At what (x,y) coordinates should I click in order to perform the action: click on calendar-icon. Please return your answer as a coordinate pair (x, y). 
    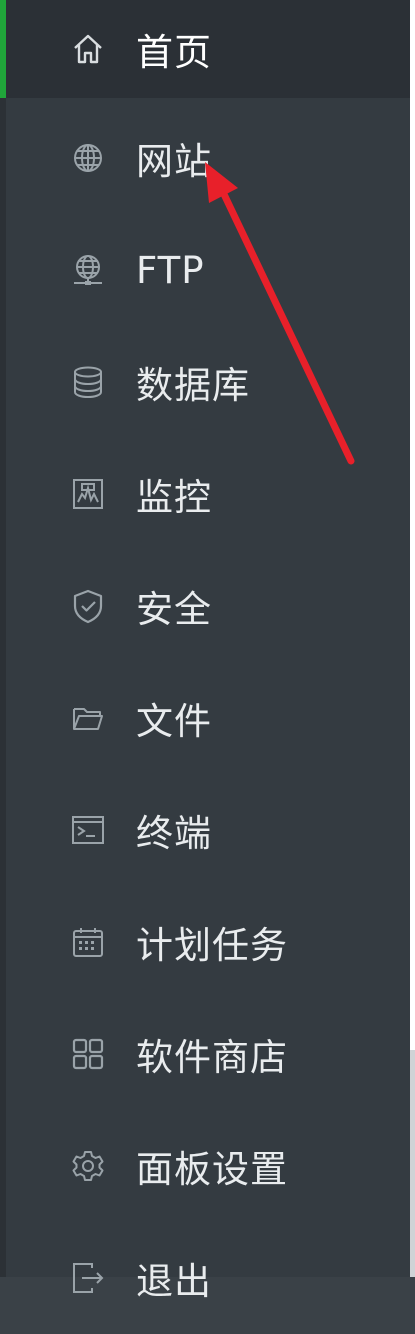
    Looking at the image, I should click on (88, 942).